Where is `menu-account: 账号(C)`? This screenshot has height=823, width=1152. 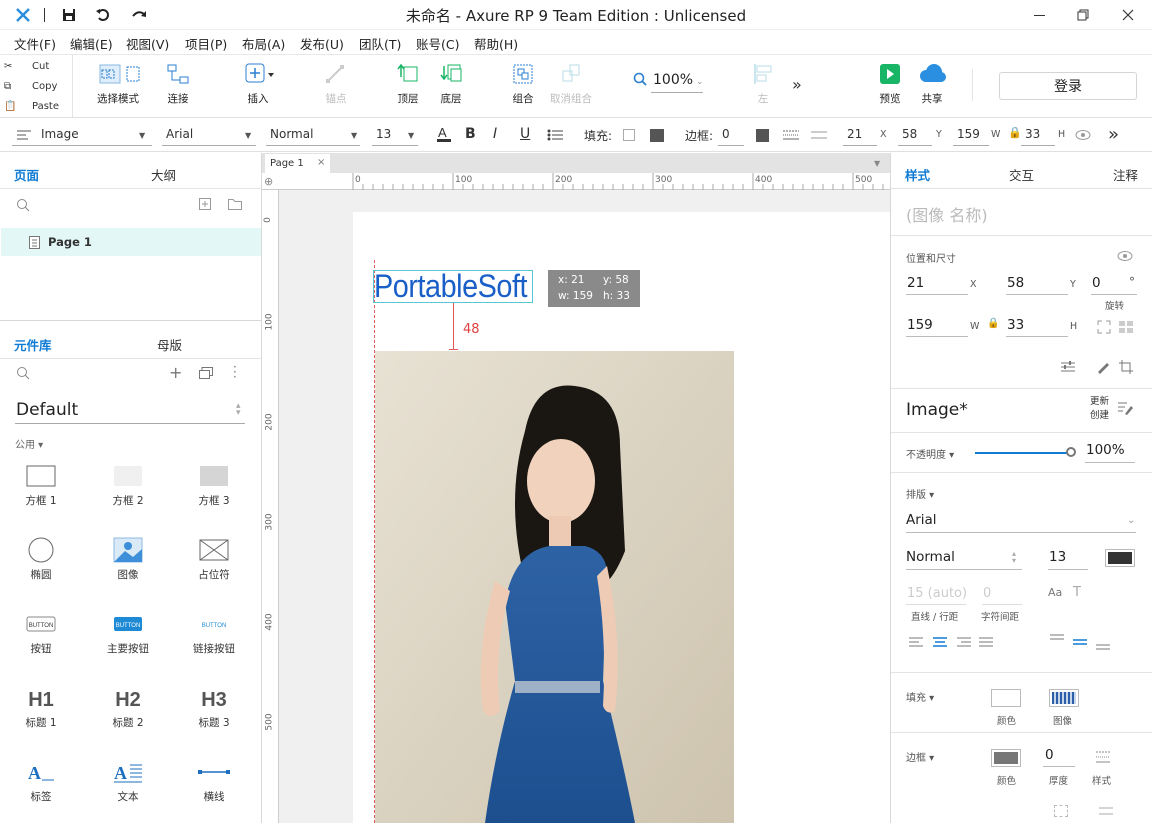 menu-account: 账号(C) is located at coordinates (437, 43).